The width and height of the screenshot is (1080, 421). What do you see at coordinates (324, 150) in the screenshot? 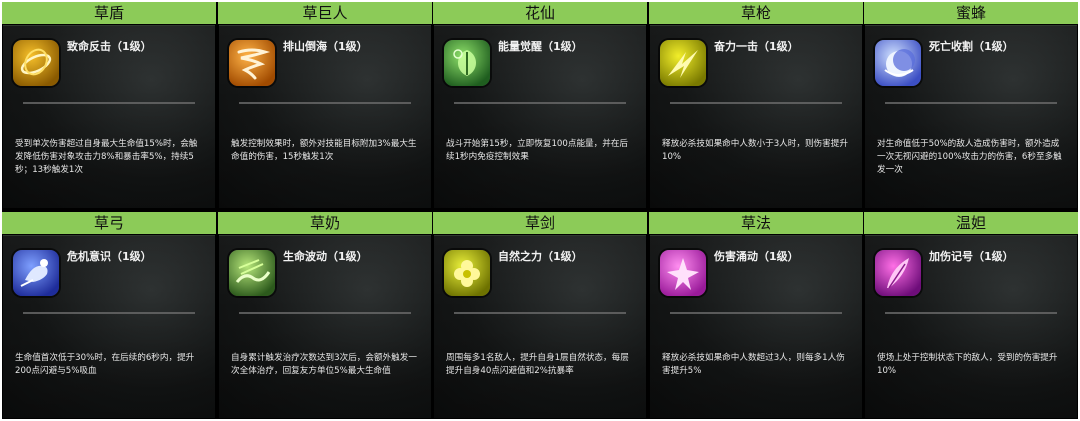
I see `skill-description: 触发控制效果时，额外对技能目标附加3%最大生命值的伤害，15秒触发1次` at bounding box center [324, 150].